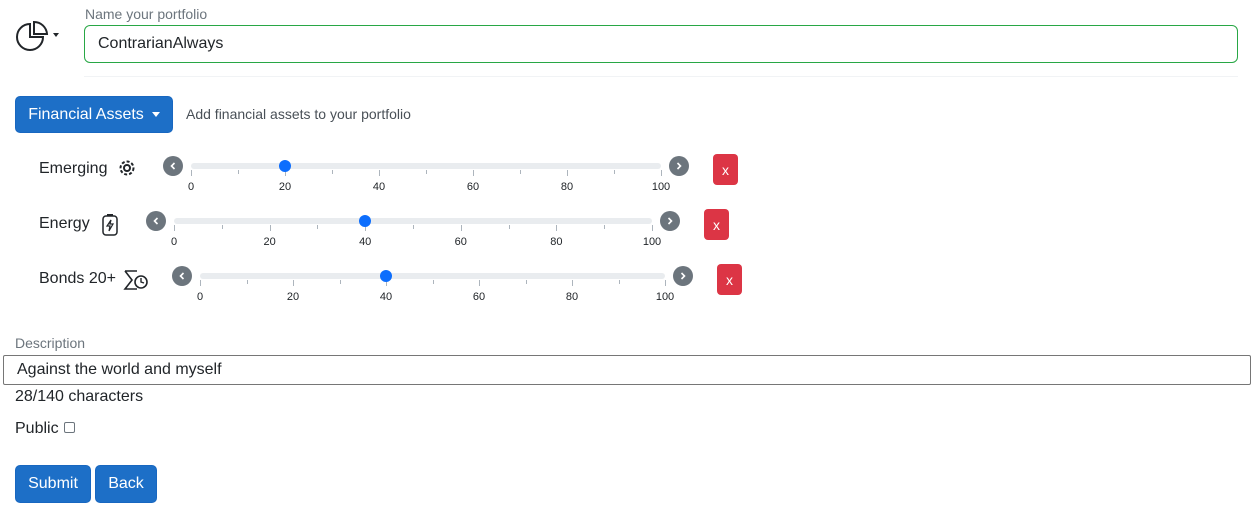  I want to click on public-checkbox, so click(69, 427).